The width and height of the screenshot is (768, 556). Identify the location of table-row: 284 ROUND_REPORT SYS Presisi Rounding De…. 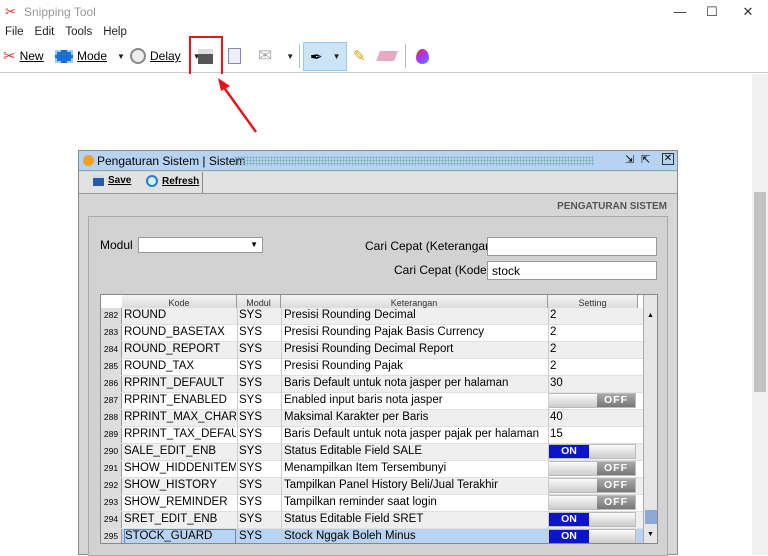
(372, 350).